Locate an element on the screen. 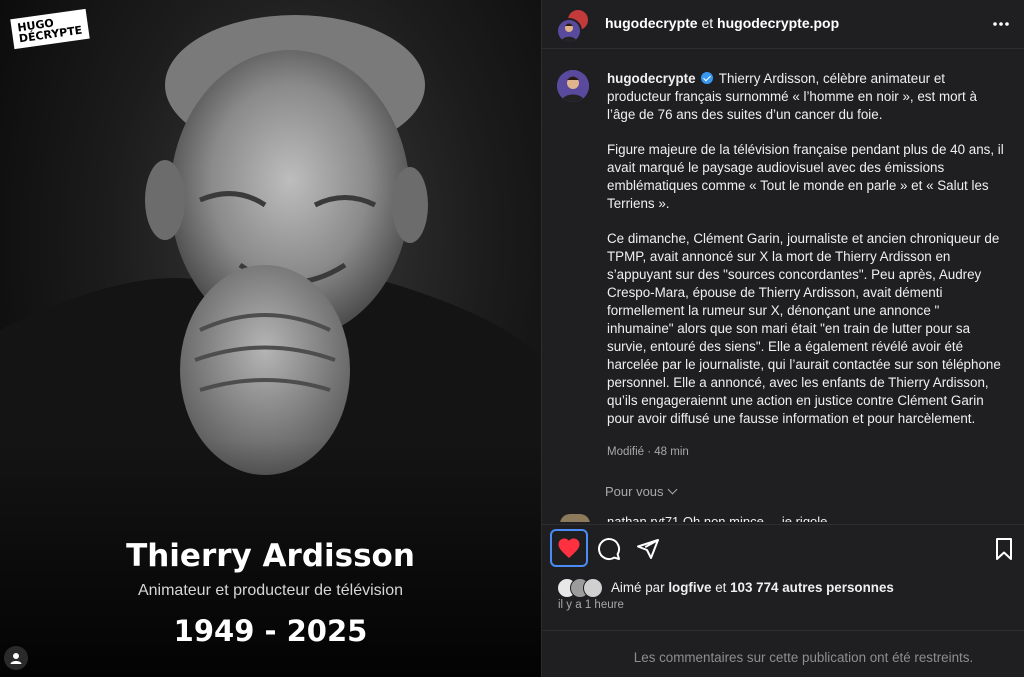 This screenshot has height=677, width=1024. for-you-label: Pour vous is located at coordinates (634, 491).